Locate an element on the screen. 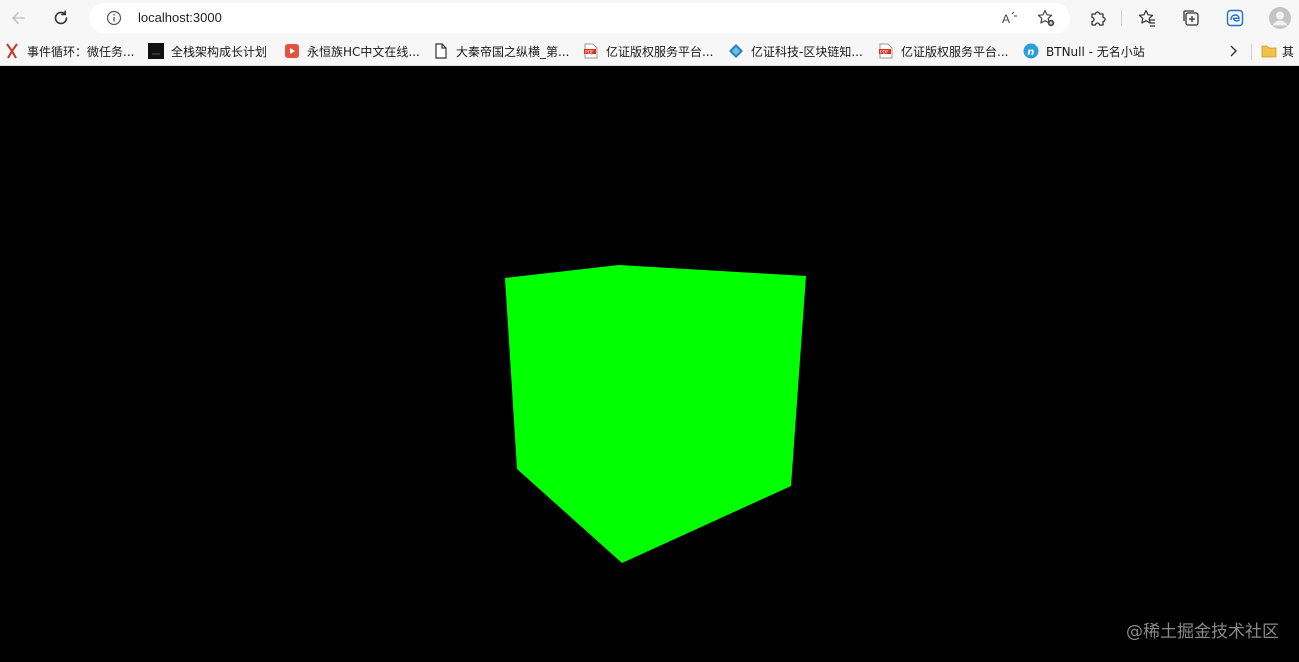 This screenshot has height=662, width=1299. browser-toolbar: localhost:3000 A is located at coordinates (649, 18).